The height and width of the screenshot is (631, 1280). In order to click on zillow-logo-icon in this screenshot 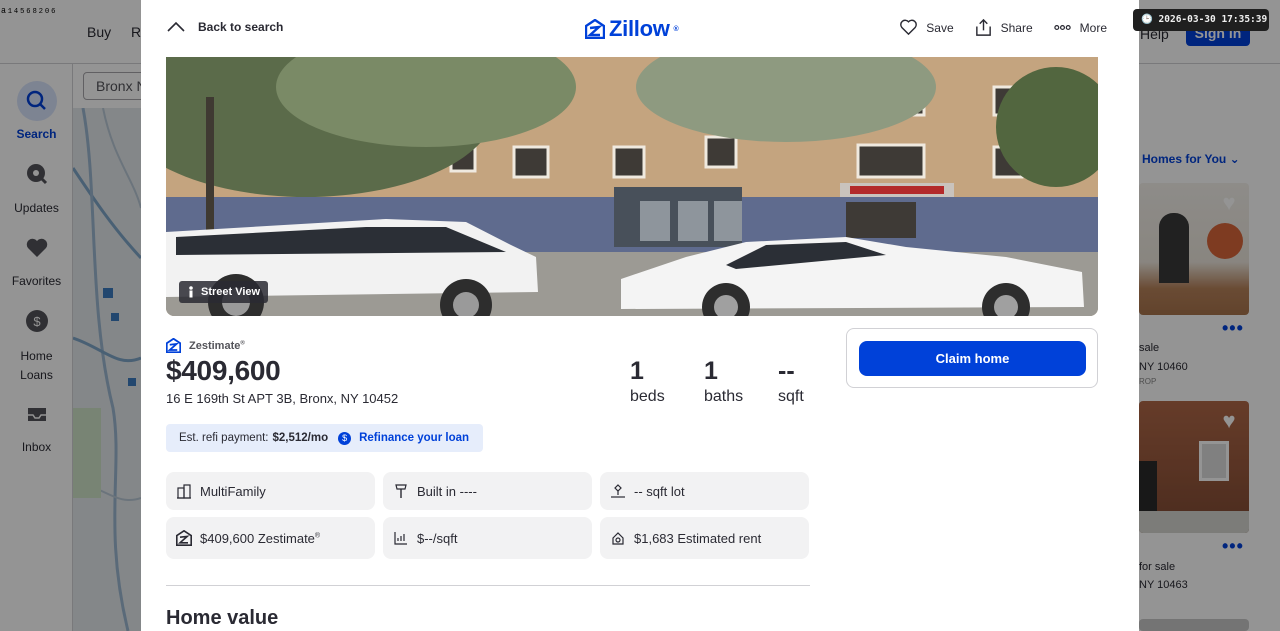, I will do `click(595, 29)`.